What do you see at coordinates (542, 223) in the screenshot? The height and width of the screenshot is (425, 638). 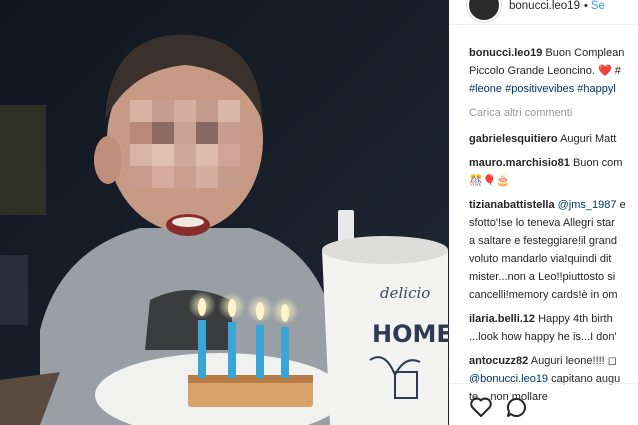 I see `comment-text: sfotto'!se lo teneva Allegri star` at bounding box center [542, 223].